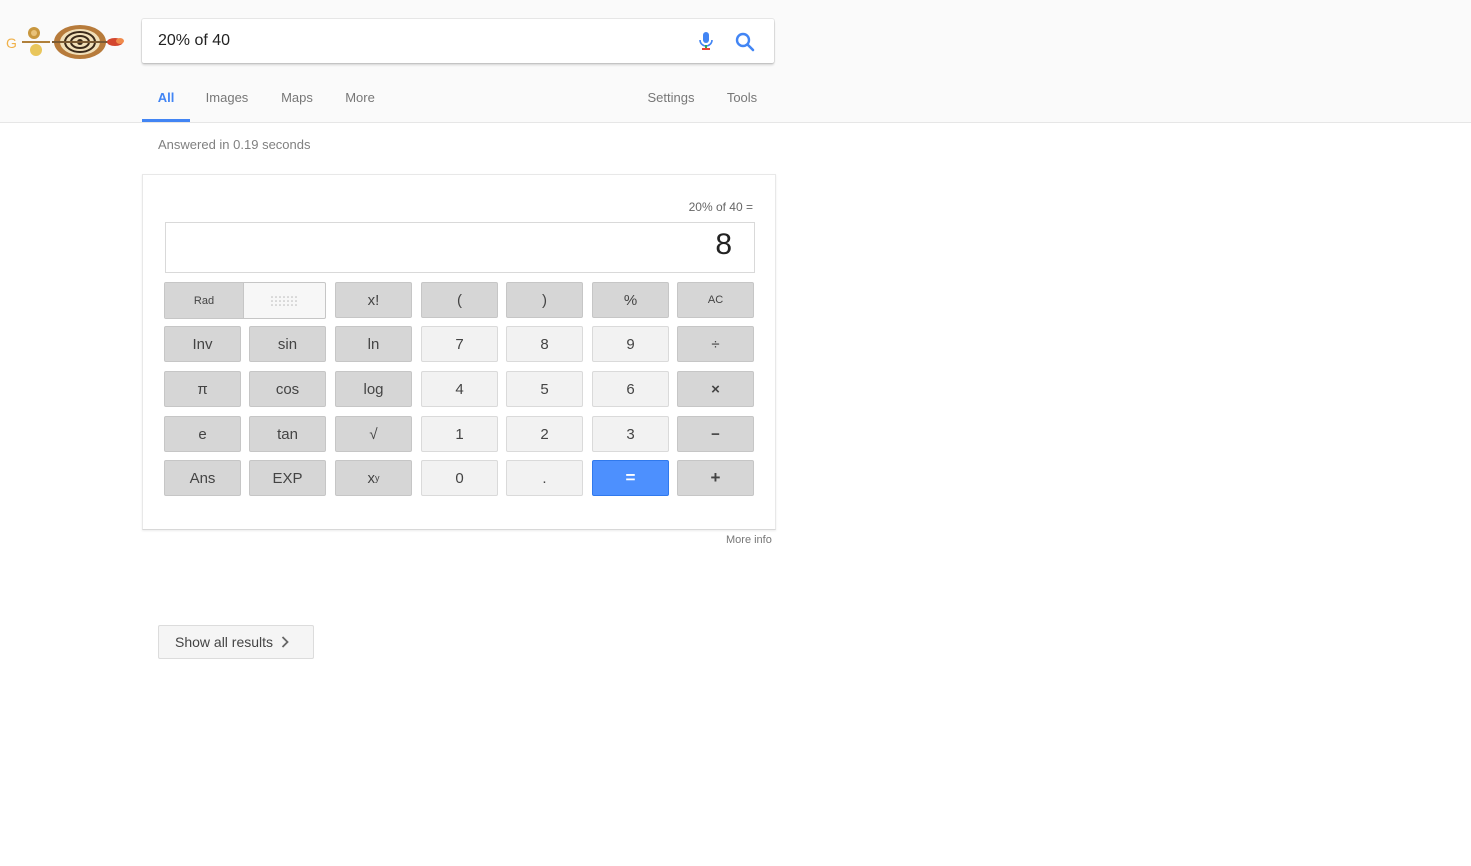  I want to click on tan-button: tan, so click(287, 434).